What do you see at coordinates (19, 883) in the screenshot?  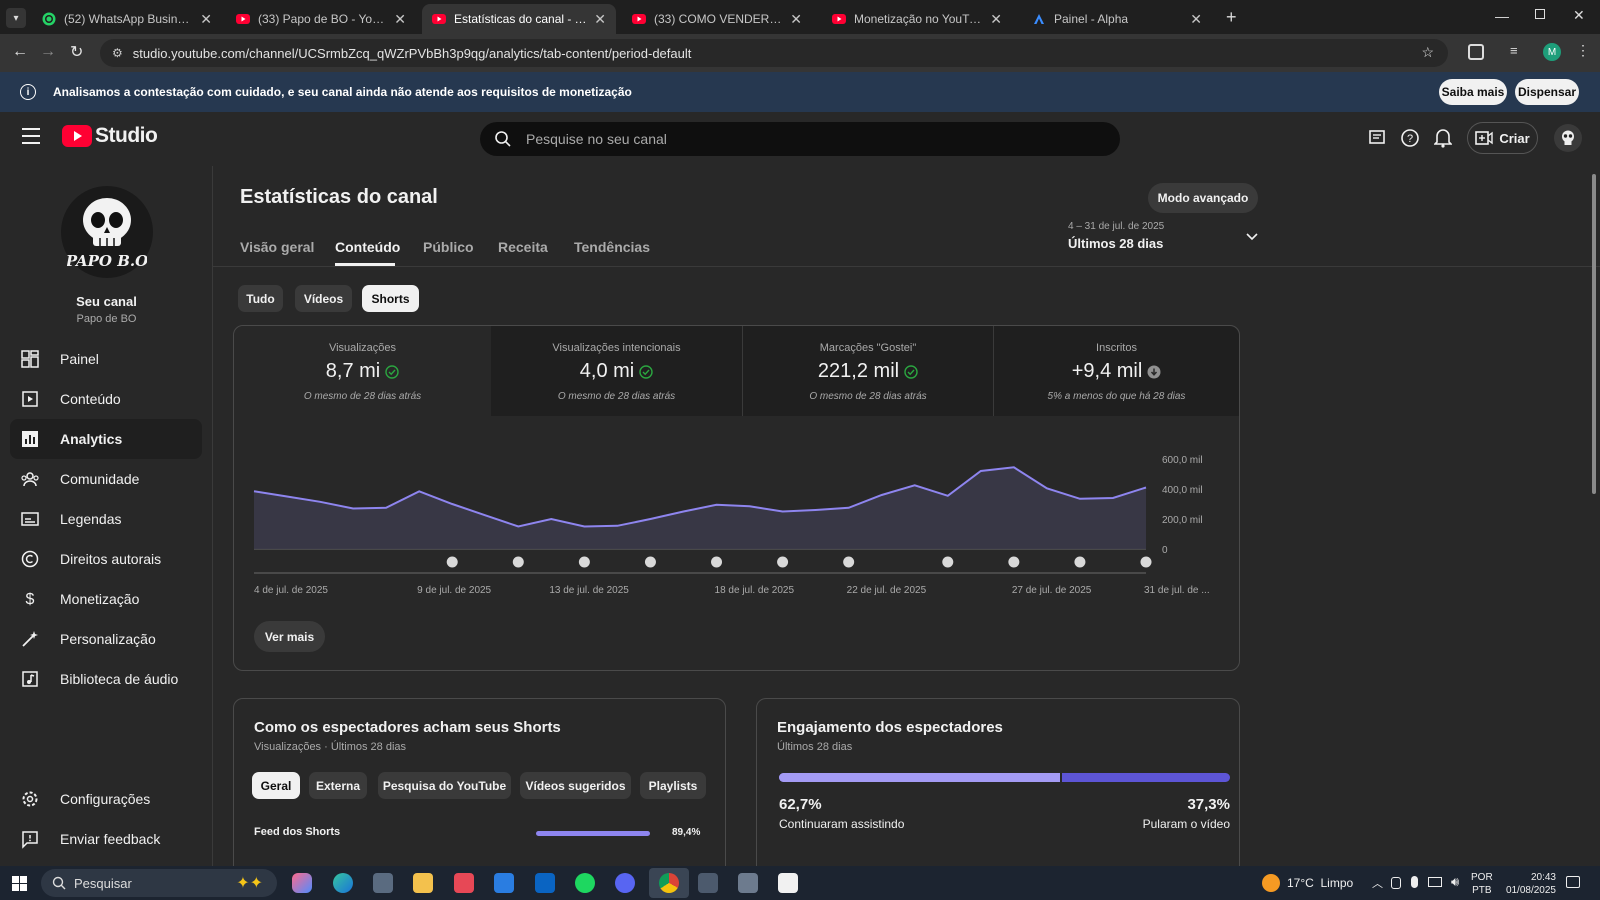 I see `windows-start-icon` at bounding box center [19, 883].